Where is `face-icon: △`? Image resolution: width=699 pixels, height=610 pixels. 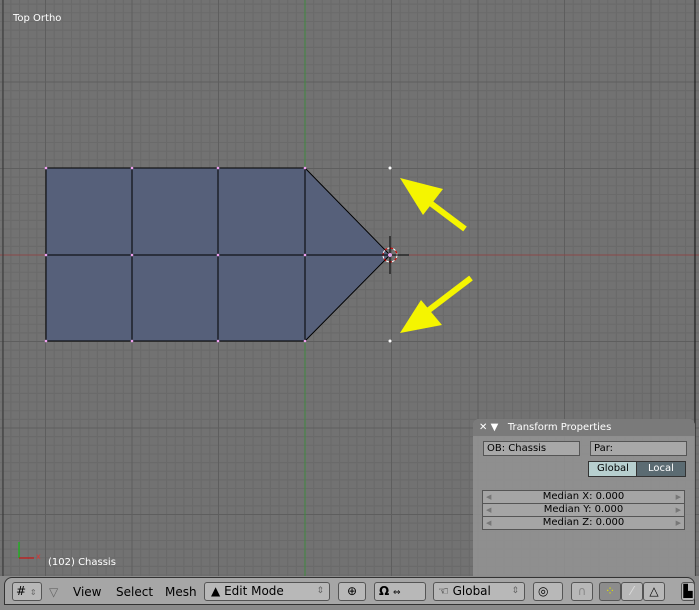 face-icon: △ is located at coordinates (654, 591).